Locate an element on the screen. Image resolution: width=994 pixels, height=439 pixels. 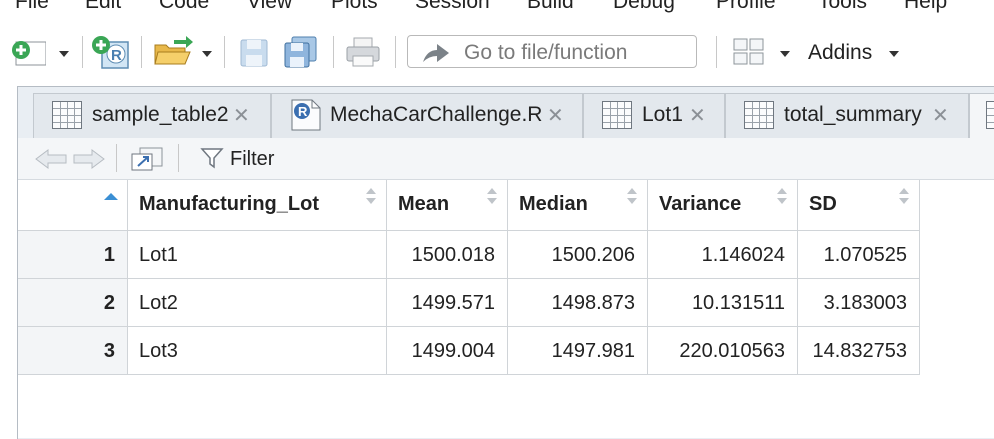
workspace-panes-button is located at coordinates (749, 52).